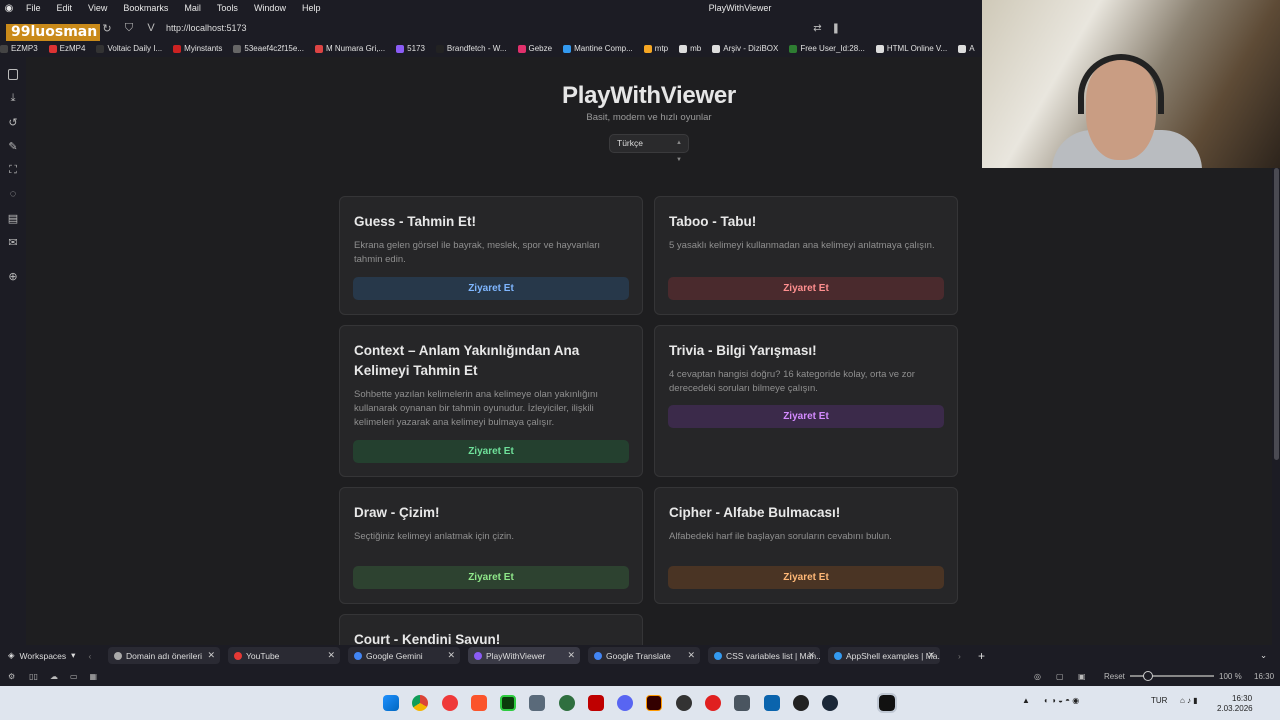 Image resolution: width=1280 pixels, height=720 pixels. I want to click on browser-tab: AppShell examples | Ma... ✕, so click(884, 655).